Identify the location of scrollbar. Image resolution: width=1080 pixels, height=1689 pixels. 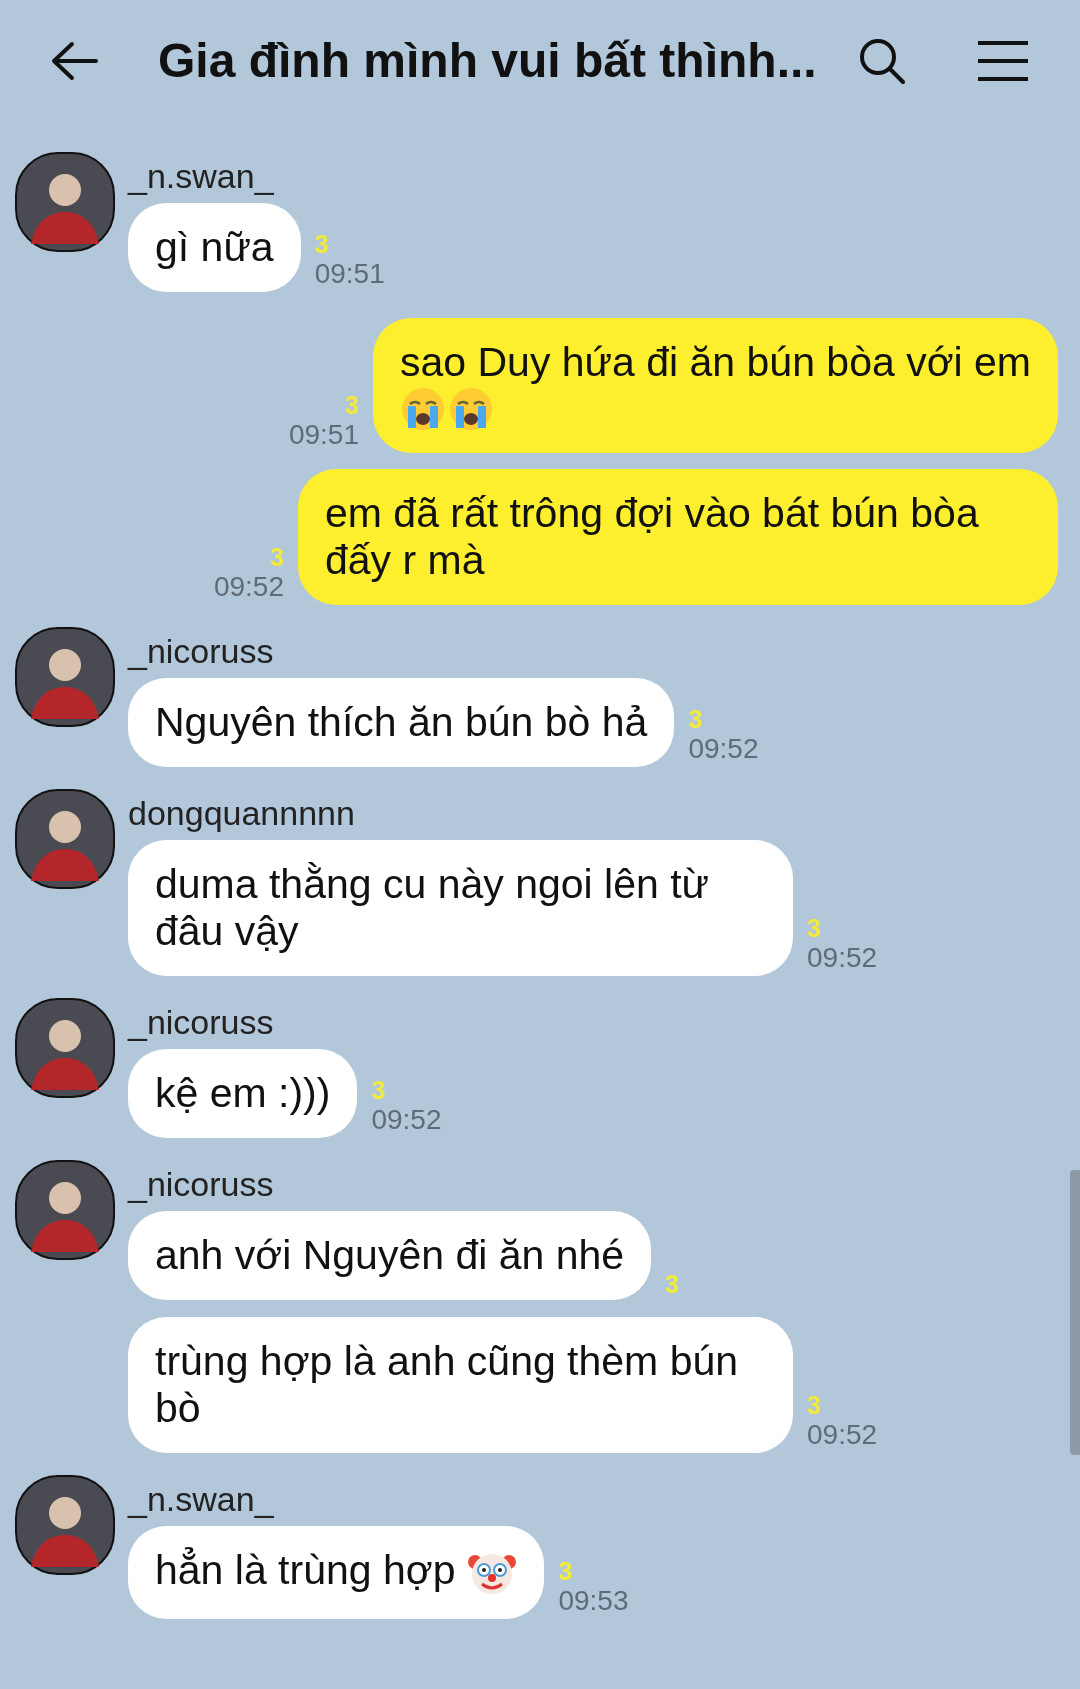
(1075, 1312).